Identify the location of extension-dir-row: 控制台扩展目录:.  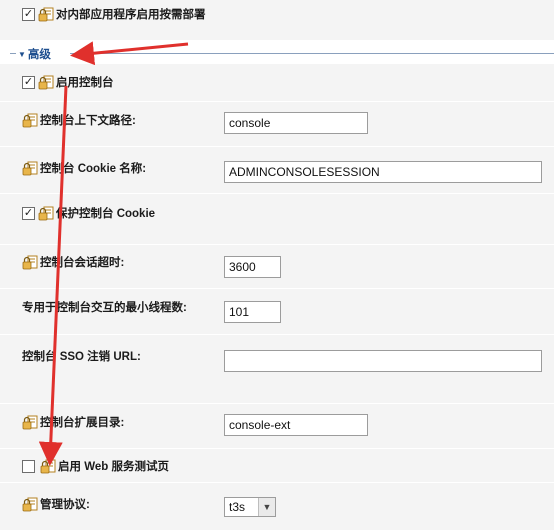
(73, 422).